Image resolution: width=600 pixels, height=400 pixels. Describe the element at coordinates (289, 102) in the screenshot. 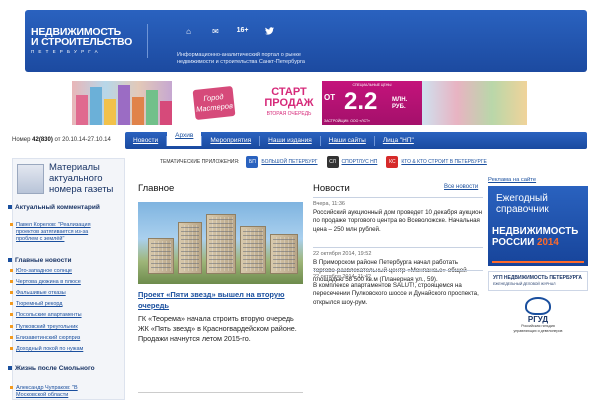

I see `banner-start-sales: СТАРТ ПРОДАЖ ВТОРАЯ ОЧЕРЕДЬ` at that location.